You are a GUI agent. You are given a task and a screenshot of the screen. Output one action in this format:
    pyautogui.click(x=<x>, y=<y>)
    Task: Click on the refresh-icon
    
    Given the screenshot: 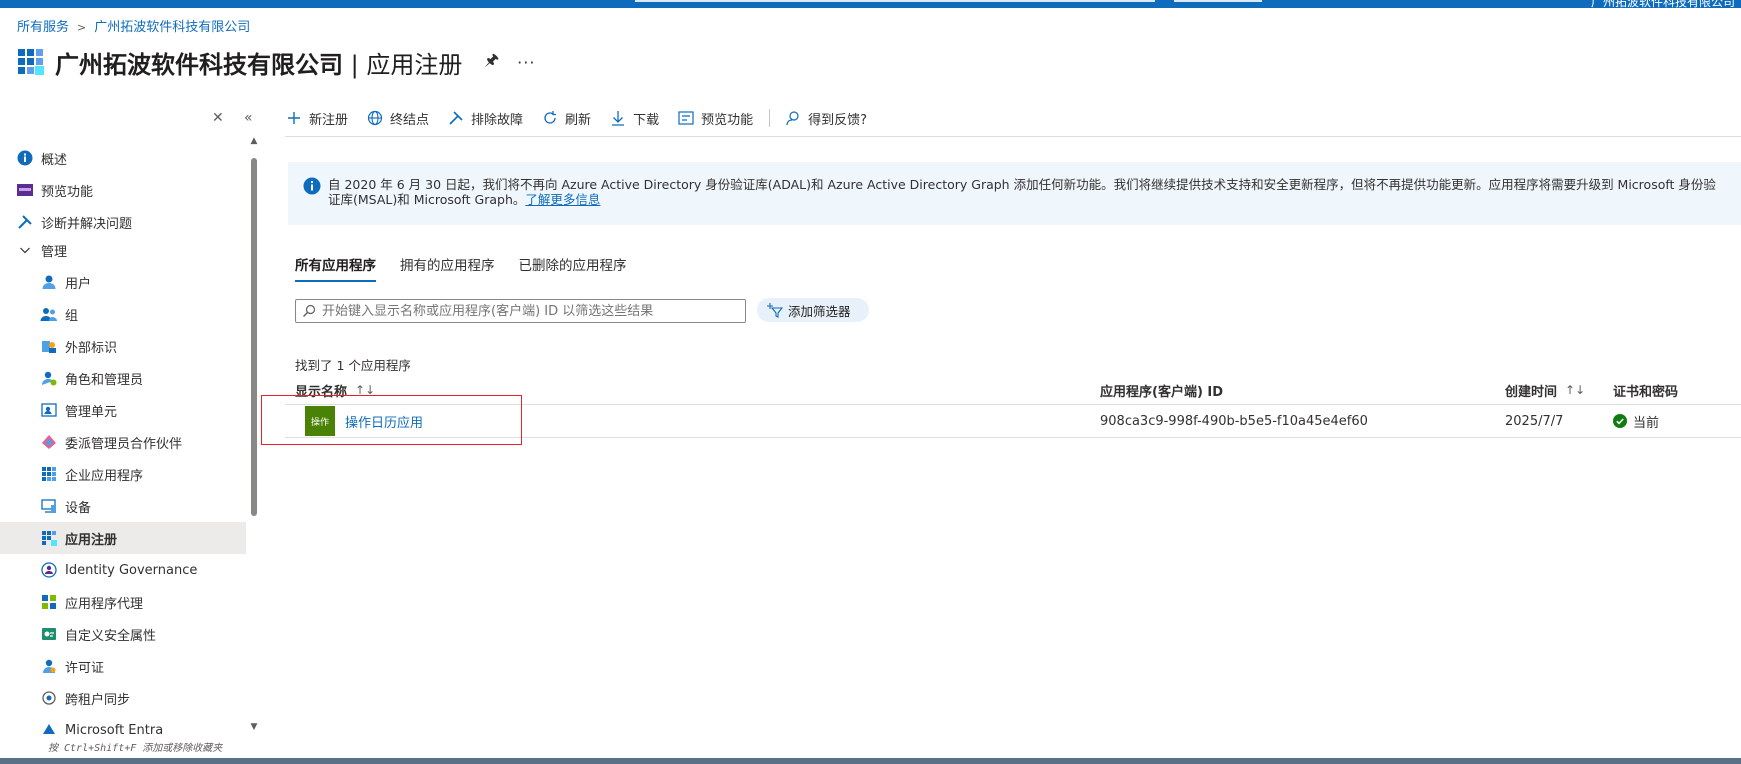 What is the action you would take?
    pyautogui.click(x=550, y=118)
    